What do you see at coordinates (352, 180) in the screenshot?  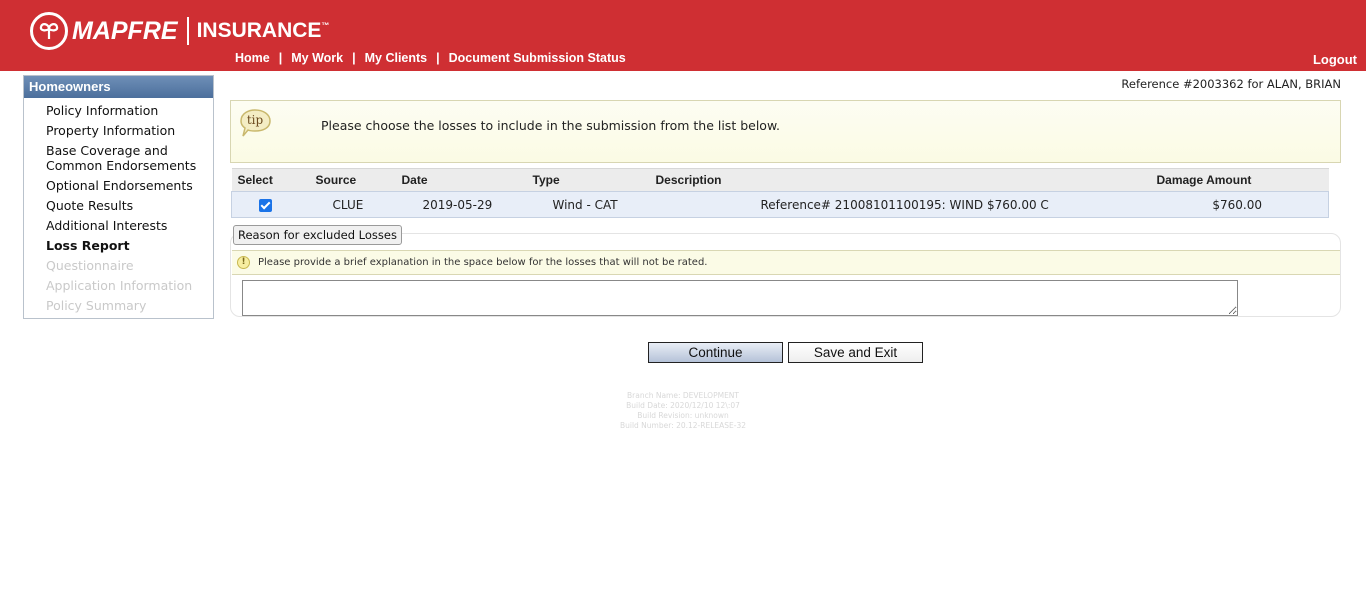 I see `column-header-source: Source` at bounding box center [352, 180].